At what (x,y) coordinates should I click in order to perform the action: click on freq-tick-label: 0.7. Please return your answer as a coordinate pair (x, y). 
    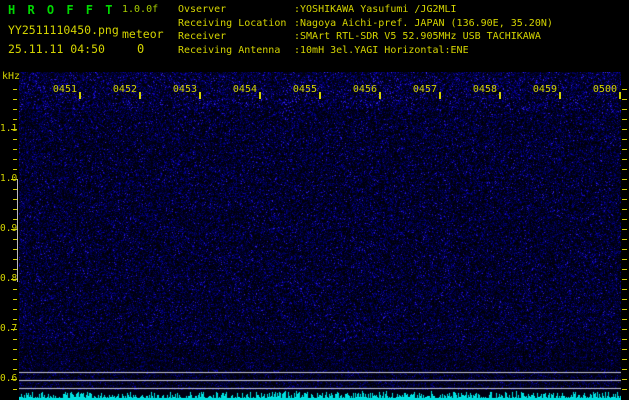
    Looking at the image, I should click on (9, 328).